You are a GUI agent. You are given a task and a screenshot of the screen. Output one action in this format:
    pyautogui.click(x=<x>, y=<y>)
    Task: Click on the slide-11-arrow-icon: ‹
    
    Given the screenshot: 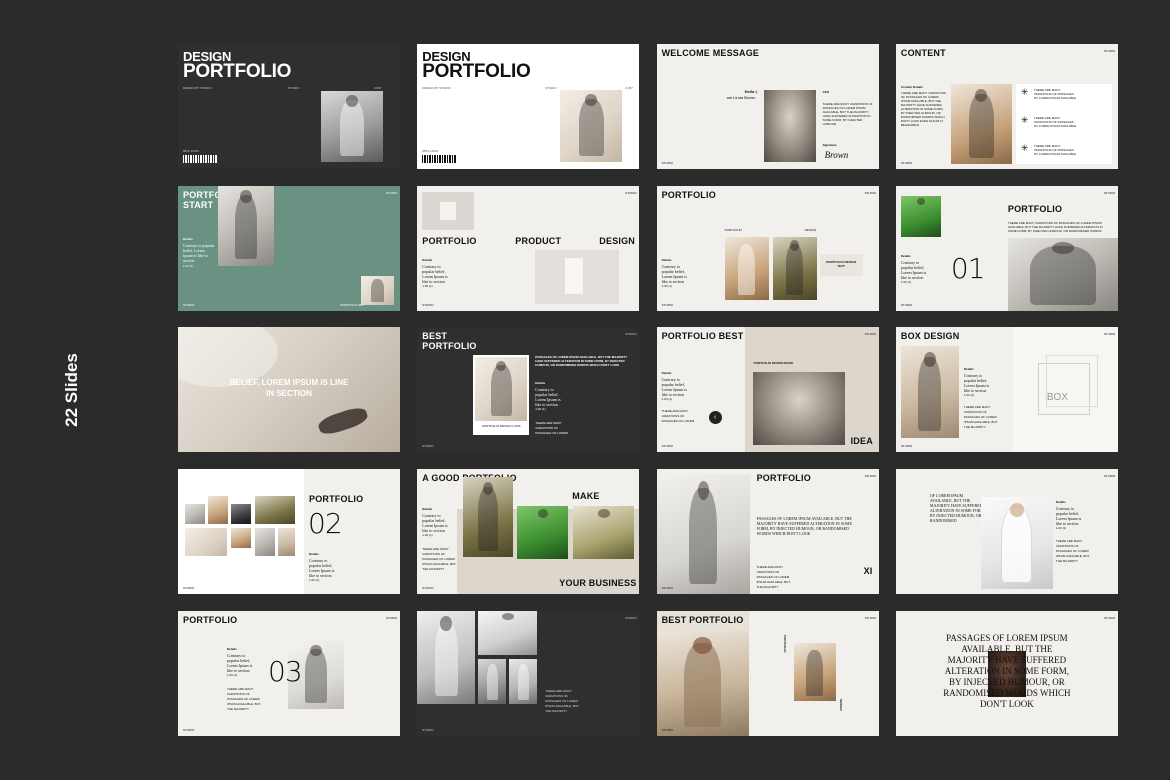 What is the action you would take?
    pyautogui.click(x=715, y=418)
    